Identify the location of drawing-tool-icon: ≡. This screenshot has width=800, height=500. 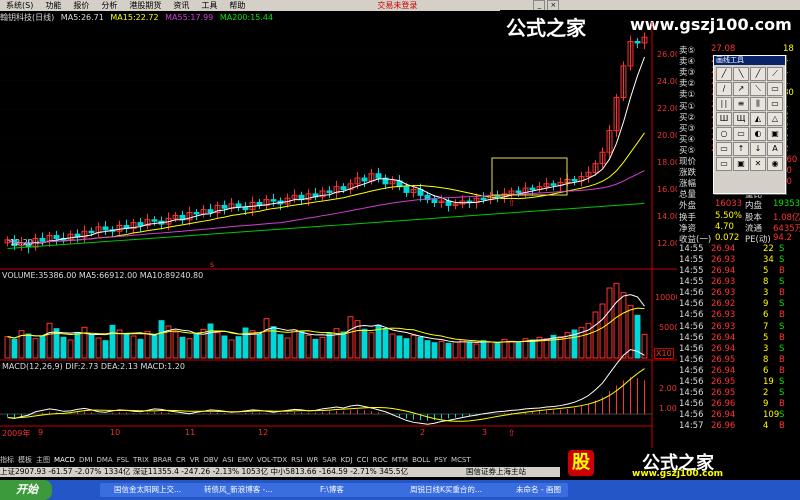
(741, 104).